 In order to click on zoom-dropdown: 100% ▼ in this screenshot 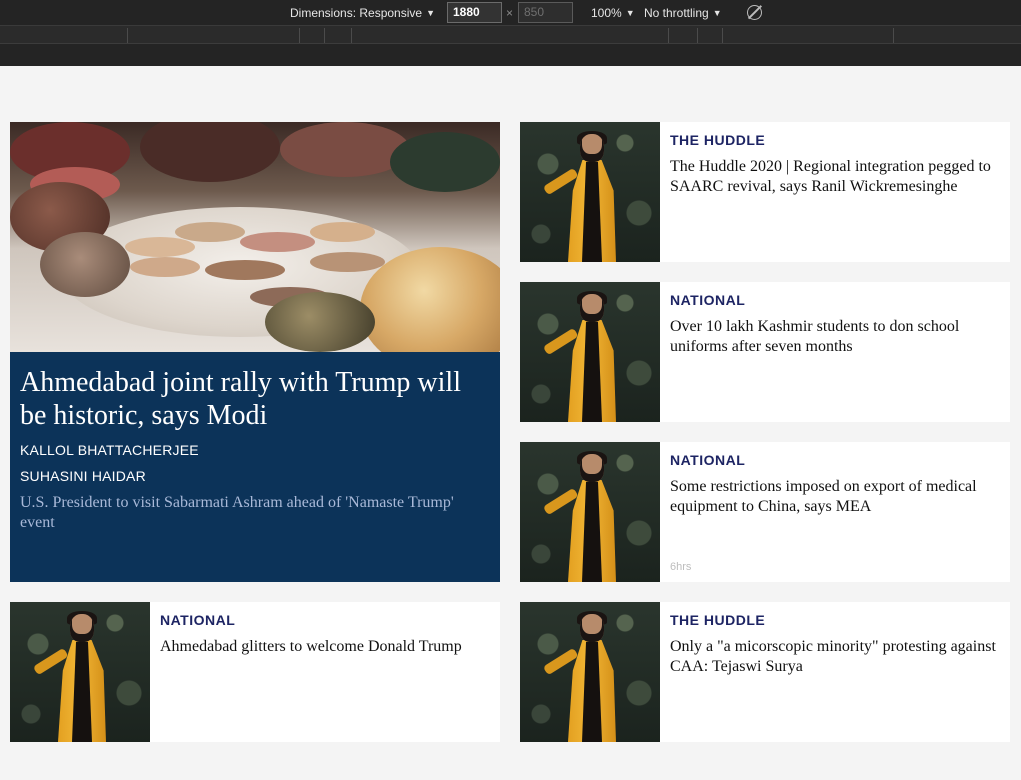, I will do `click(613, 13)`.